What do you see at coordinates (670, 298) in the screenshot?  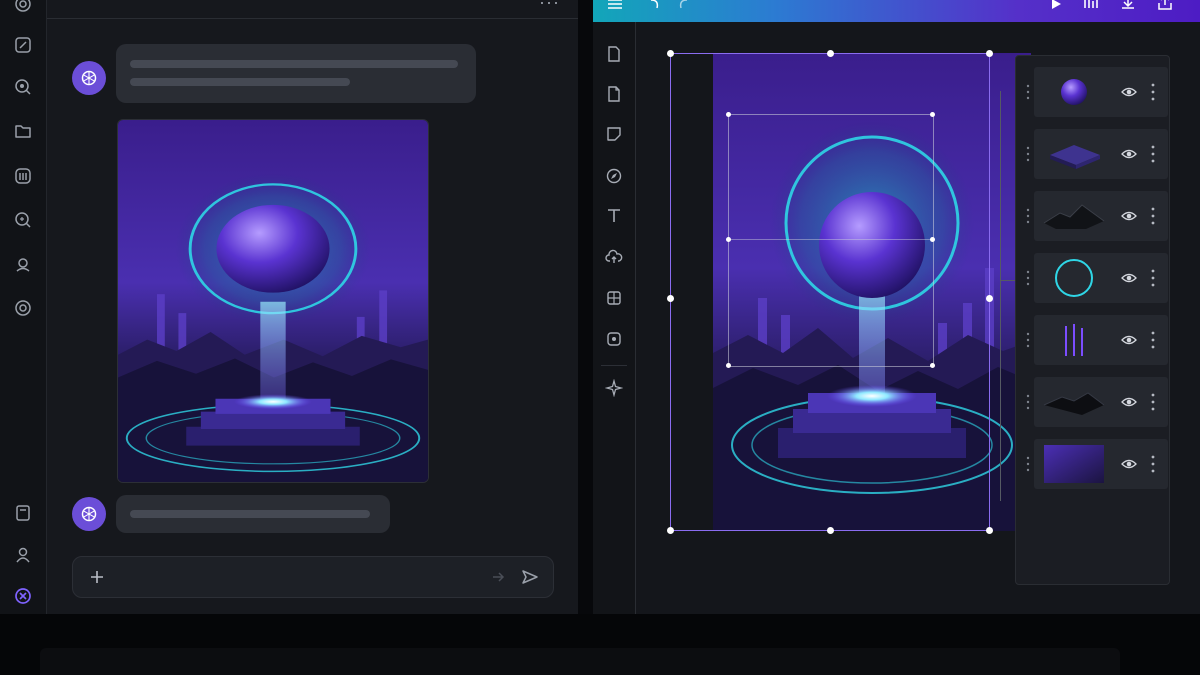 I see `resize-handle-w` at bounding box center [670, 298].